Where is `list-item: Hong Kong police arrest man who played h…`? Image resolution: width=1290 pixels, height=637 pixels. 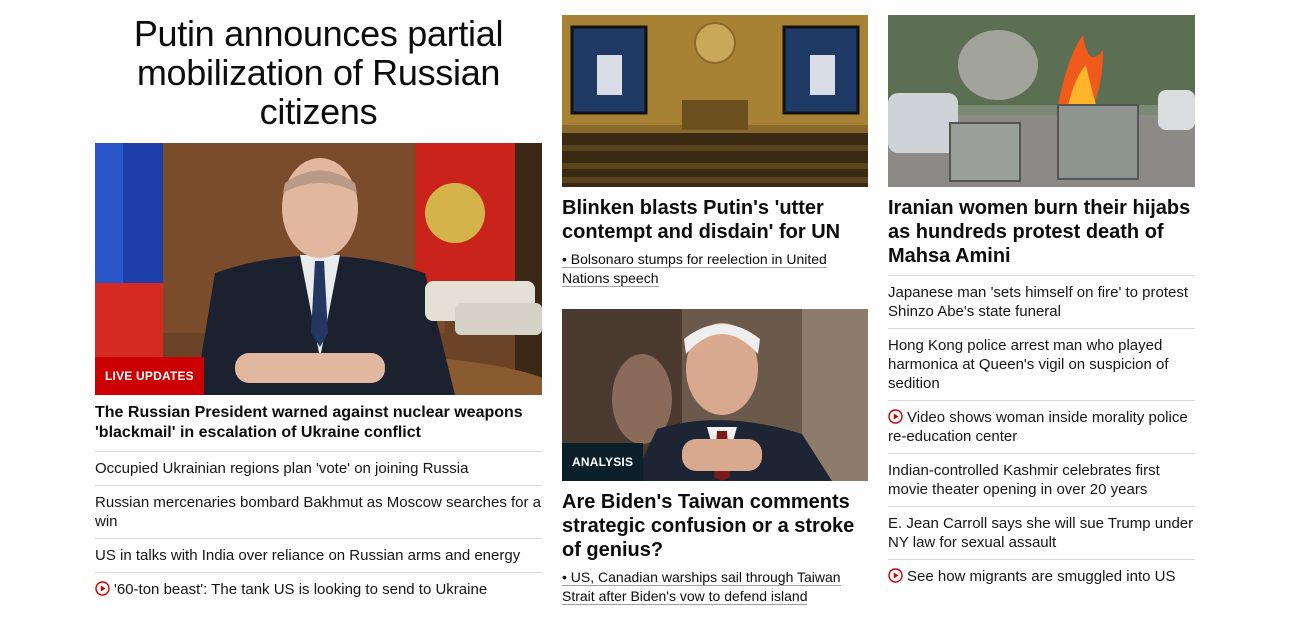
list-item: Hong Kong police arrest man who played h… is located at coordinates (1041, 365).